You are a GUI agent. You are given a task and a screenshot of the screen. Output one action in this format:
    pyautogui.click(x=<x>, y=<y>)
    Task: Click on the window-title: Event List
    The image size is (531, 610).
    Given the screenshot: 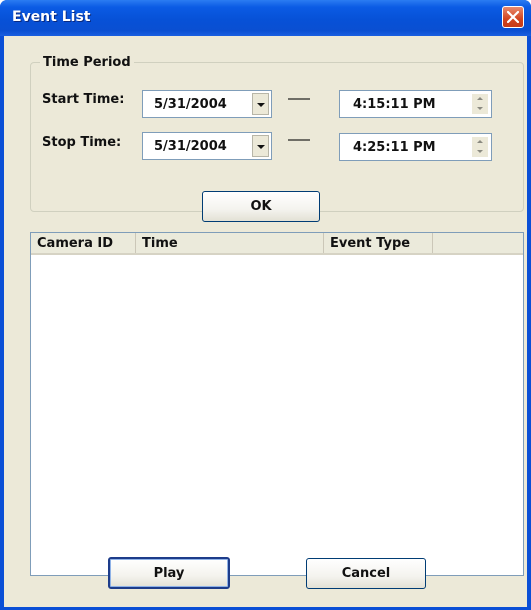 What is the action you would take?
    pyautogui.click(x=51, y=17)
    